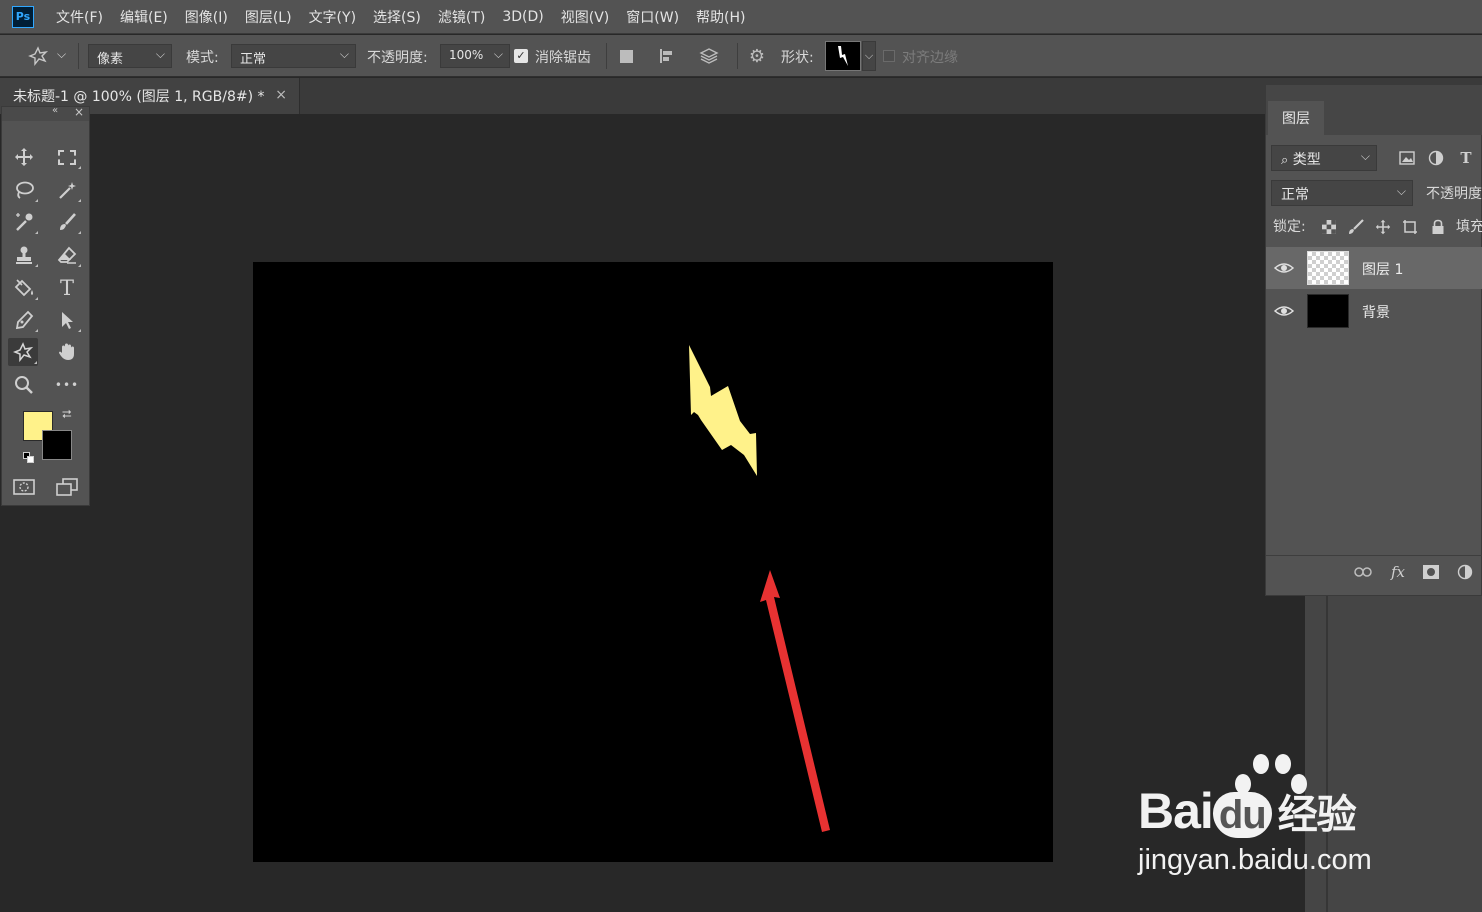 This screenshot has width=1482, height=912. What do you see at coordinates (720, 17) in the screenshot?
I see `menu-help: 帮助(H)` at bounding box center [720, 17].